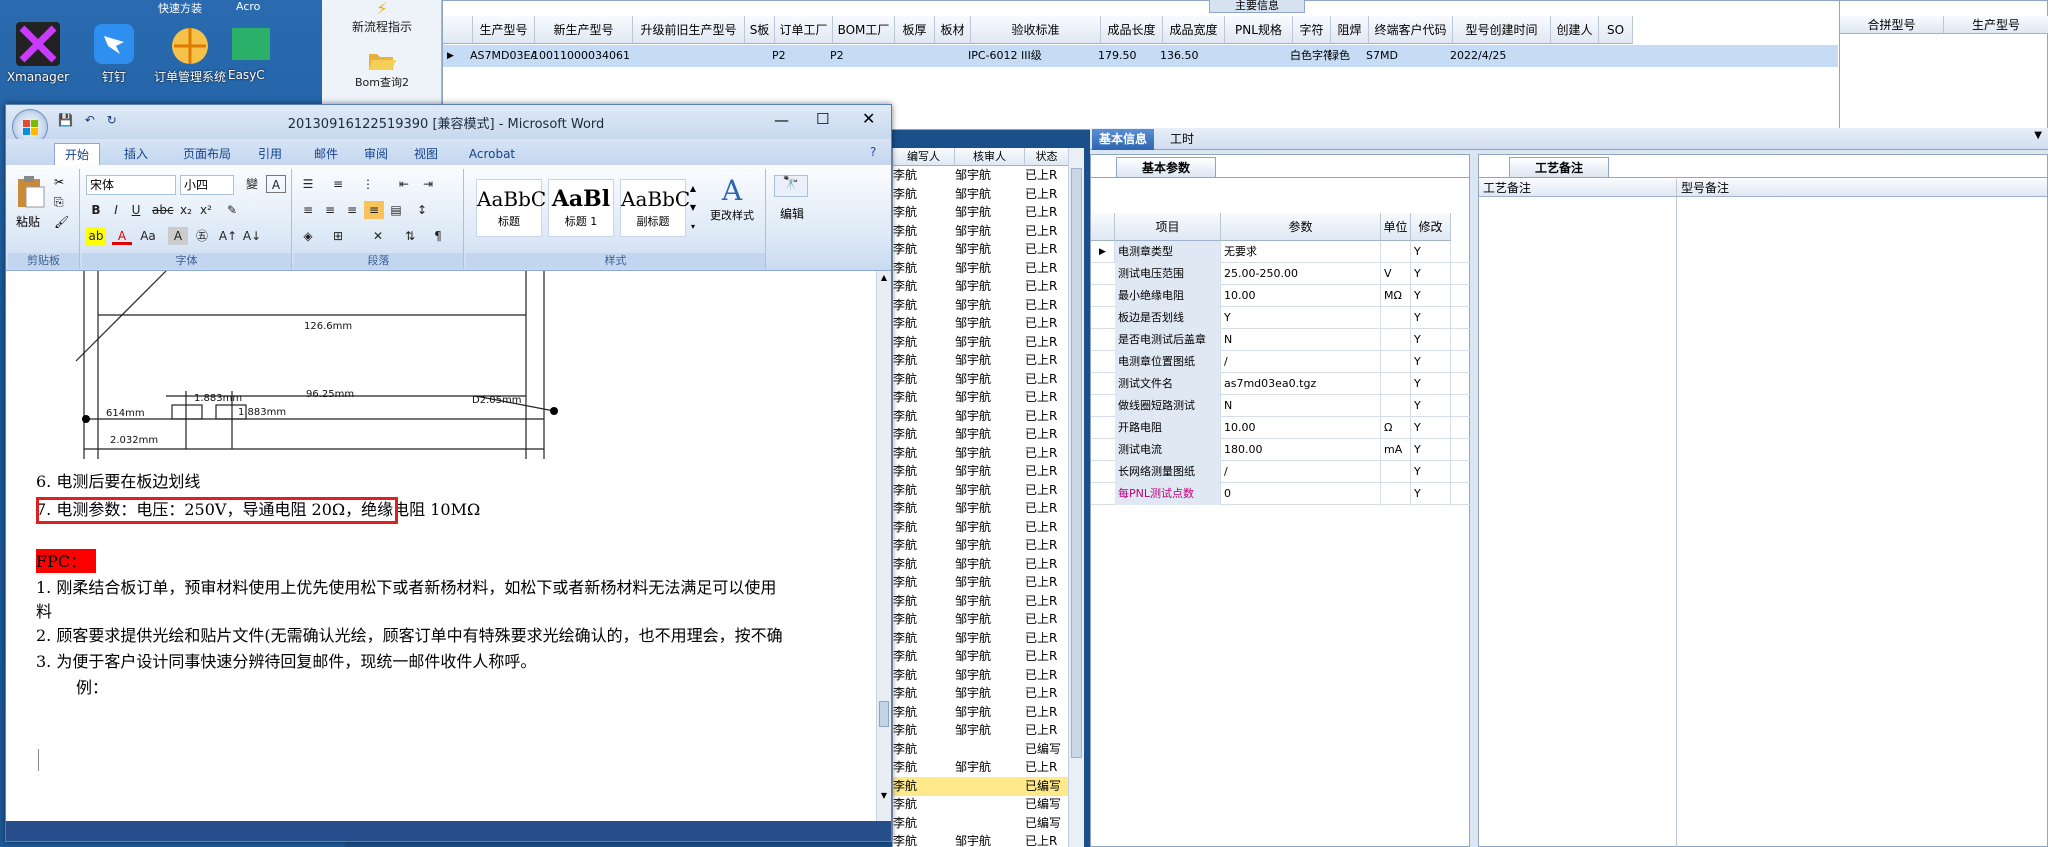 The image size is (2048, 847). Describe the element at coordinates (1047, 157) in the screenshot. I see `col-status-header: 状态` at that location.